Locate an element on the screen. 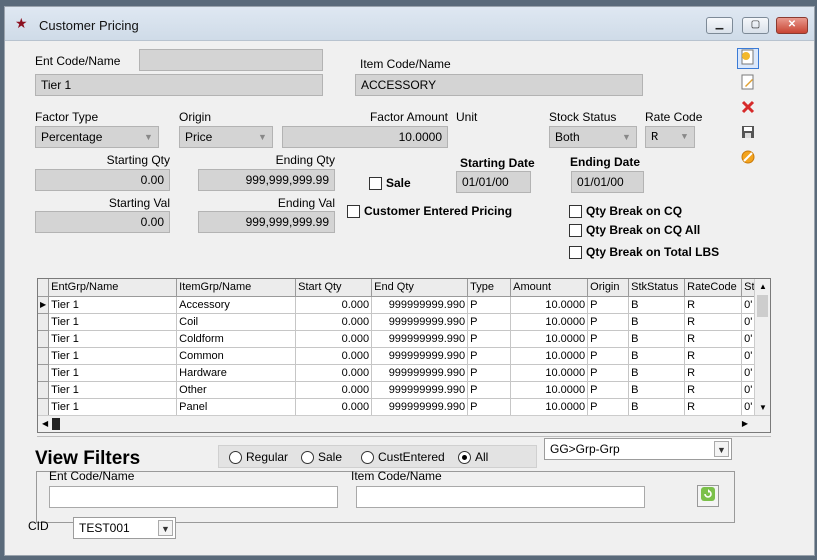 This screenshot has width=817, height=560. ending-date-field: 01/01/00 is located at coordinates (607, 182).